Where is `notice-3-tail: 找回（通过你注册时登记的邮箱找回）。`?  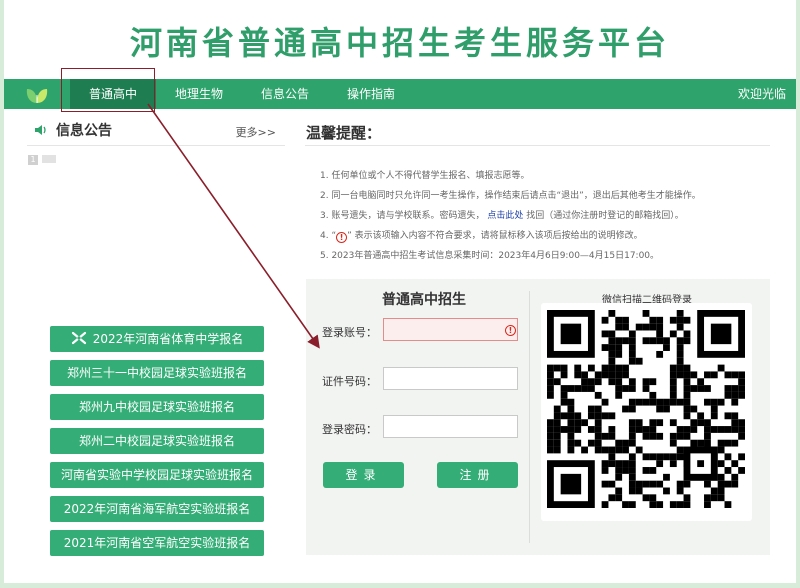
notice-3-tail: 找回（通过你注册时登记的邮箱找回）。 is located at coordinates (605, 216).